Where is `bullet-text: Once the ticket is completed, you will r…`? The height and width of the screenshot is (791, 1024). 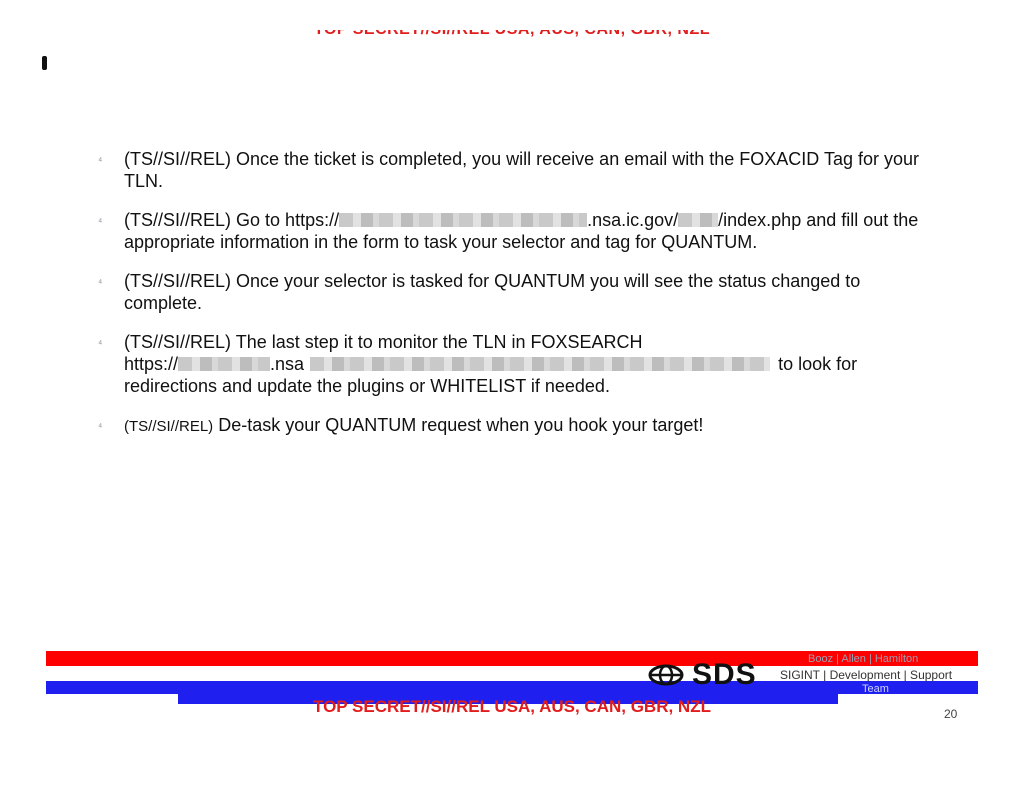 bullet-text: Once the ticket is completed, you will r… is located at coordinates (521, 170).